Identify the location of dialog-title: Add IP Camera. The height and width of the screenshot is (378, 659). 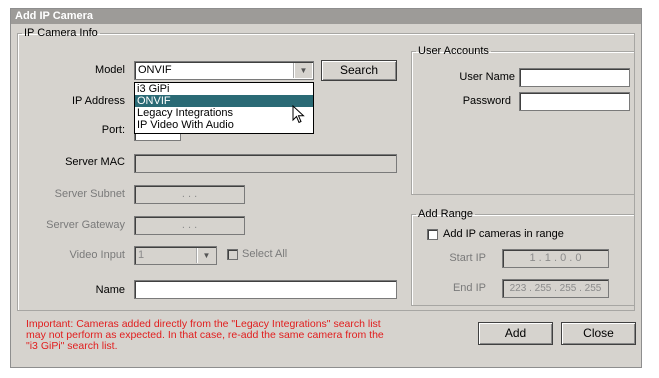
(326, 16).